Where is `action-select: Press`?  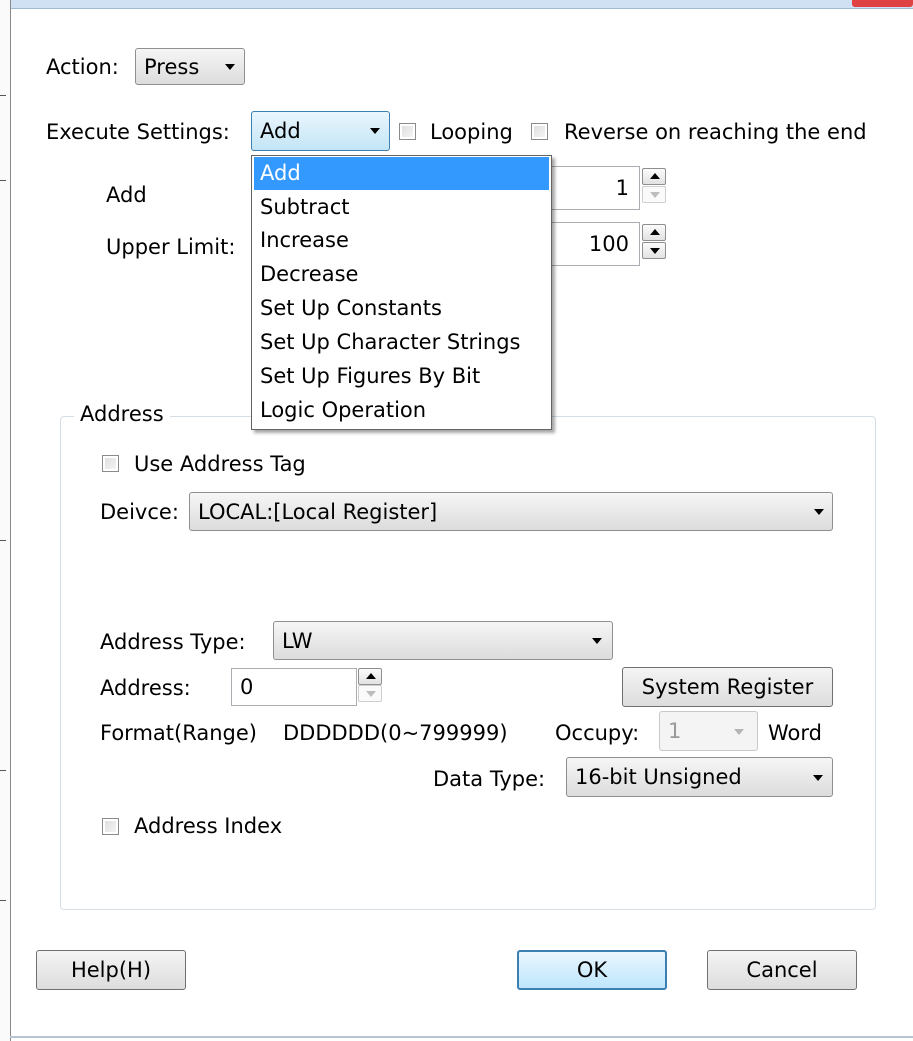
action-select: Press is located at coordinates (190, 66).